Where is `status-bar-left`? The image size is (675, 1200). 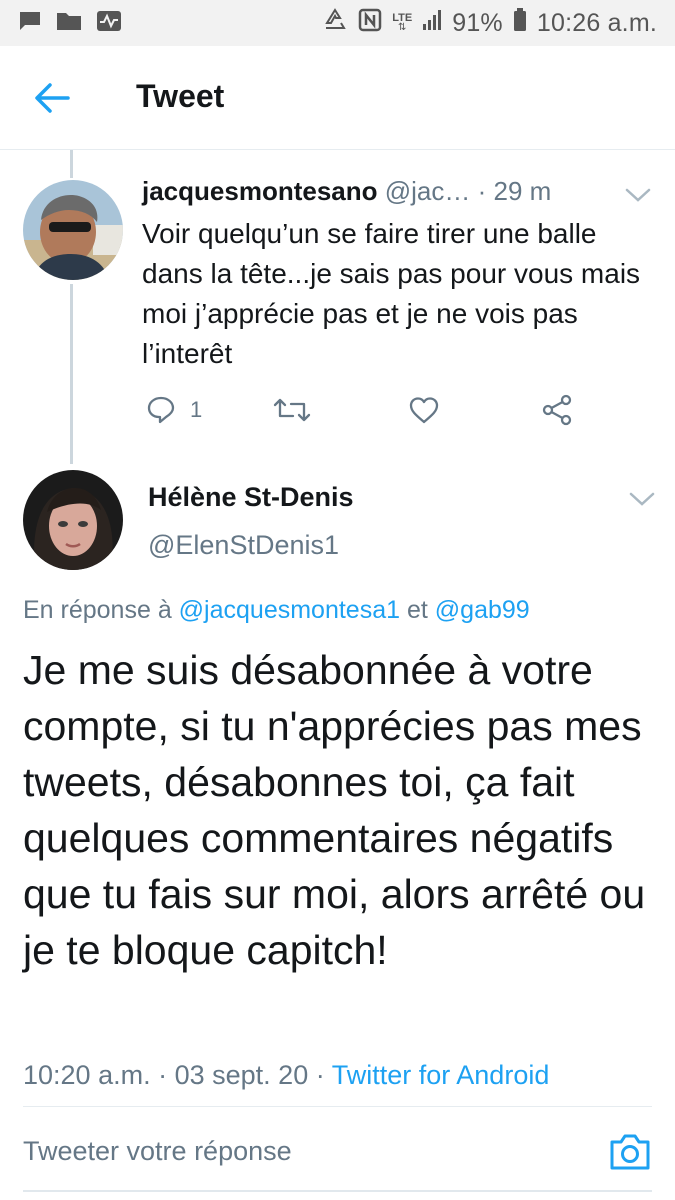 status-bar-left is located at coordinates (70, 23).